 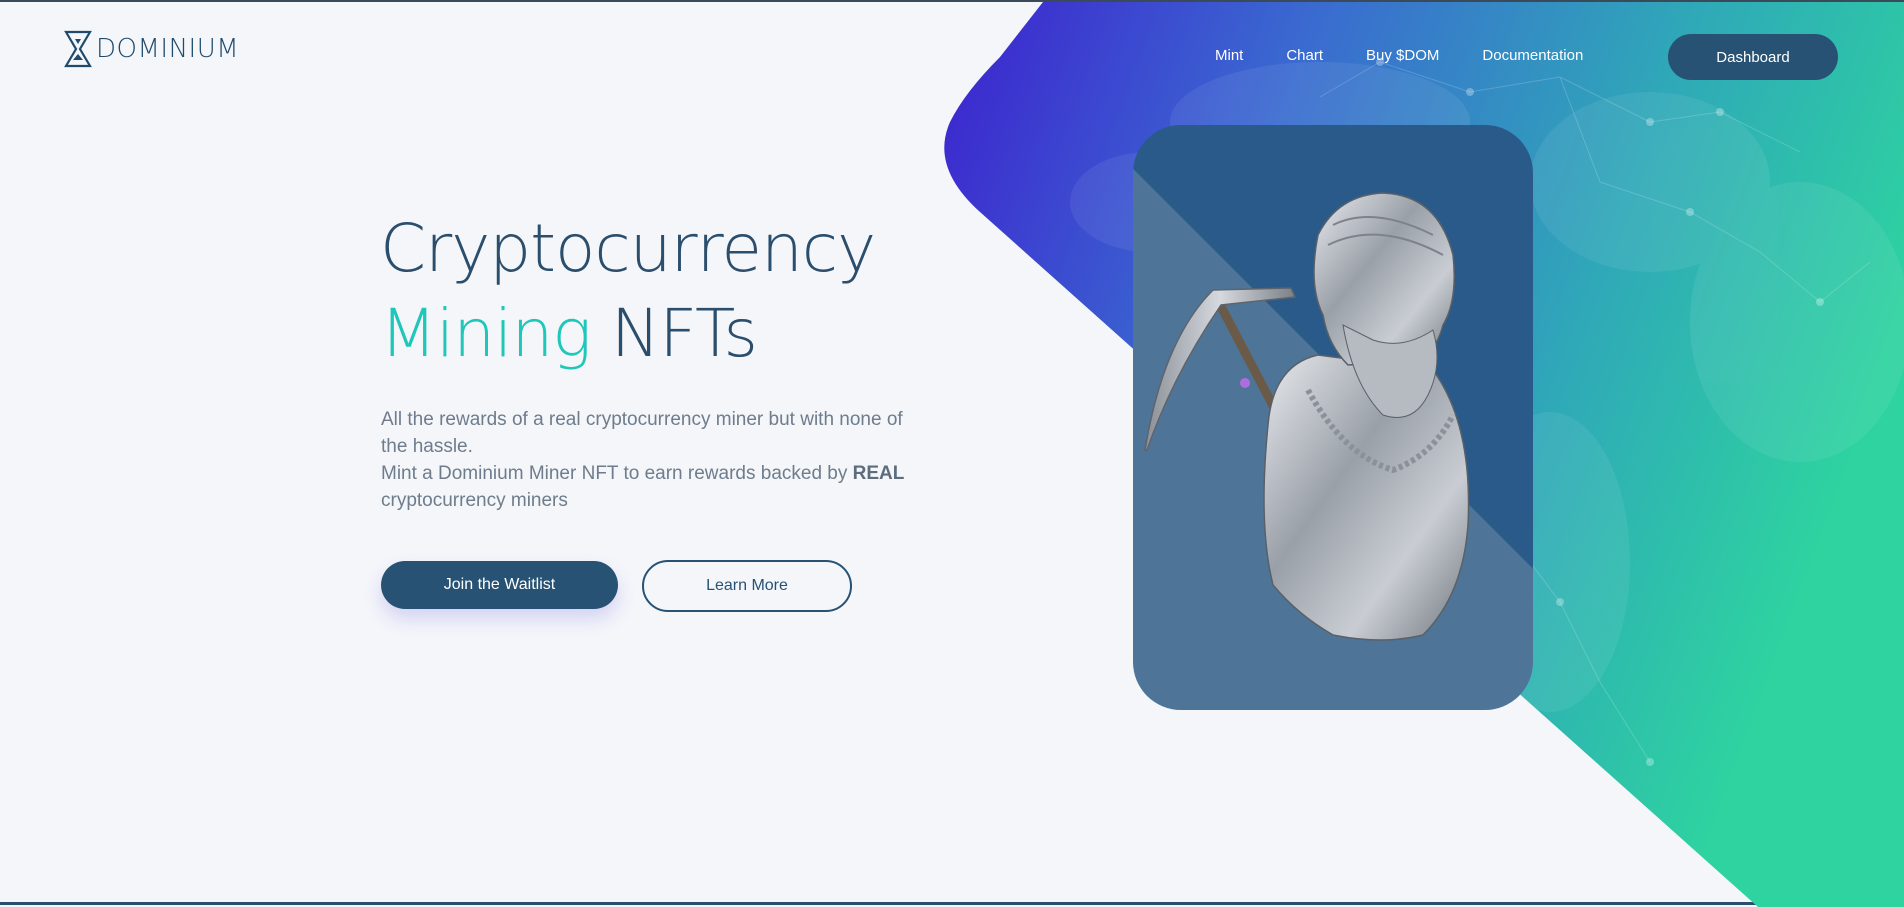 I want to click on hourglass-logo-icon, so click(x=78, y=49).